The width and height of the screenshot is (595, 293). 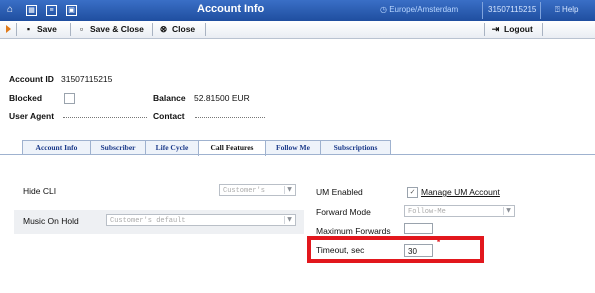 What do you see at coordinates (353, 231) in the screenshot?
I see `maximum-forwards-label: Maximum Forwards` at bounding box center [353, 231].